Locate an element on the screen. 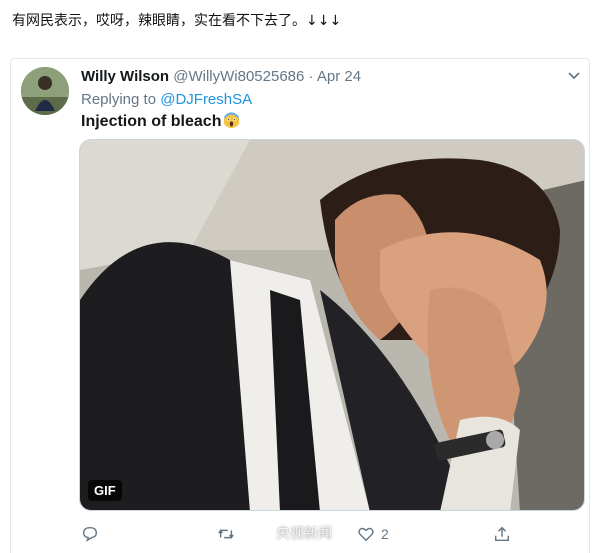  watermark: 央视新闻 is located at coordinates (292, 533).